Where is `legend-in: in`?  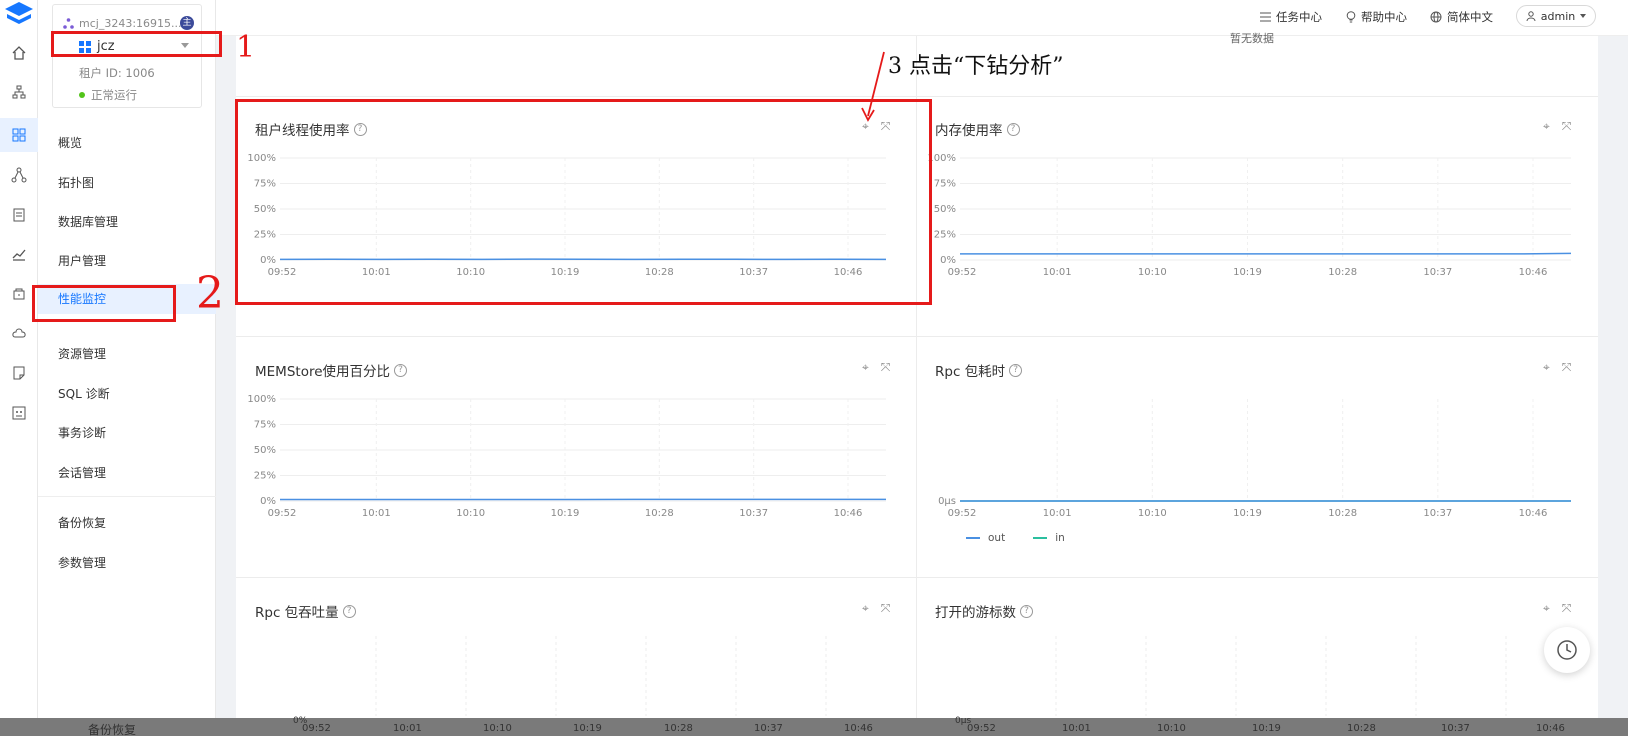
legend-in: in is located at coordinates (1049, 538).